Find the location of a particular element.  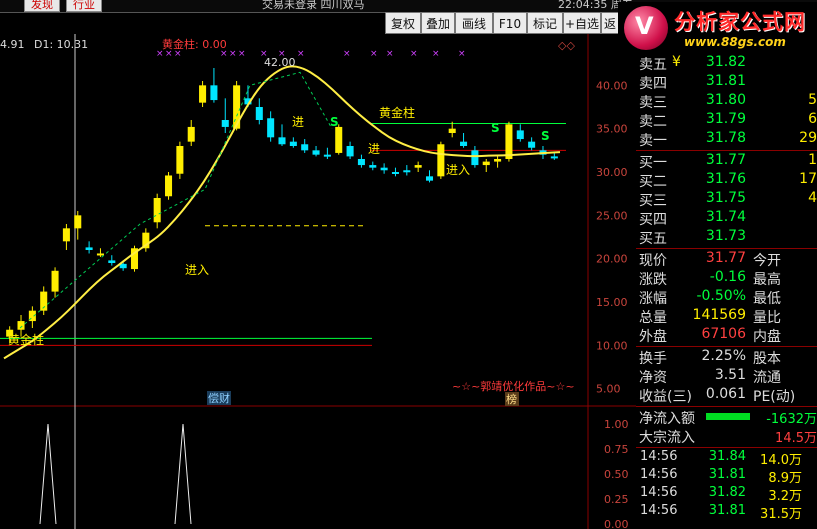

sell-level-3: 卖三 31.80 5 is located at coordinates (726, 101).